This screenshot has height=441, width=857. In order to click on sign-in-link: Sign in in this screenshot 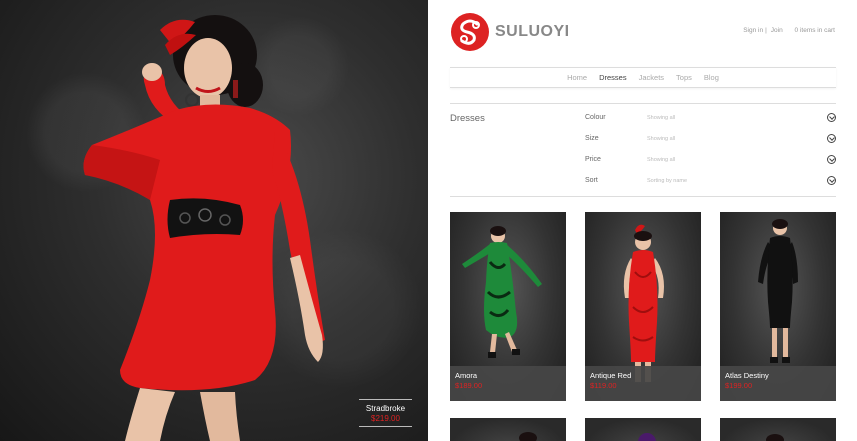, I will do `click(753, 30)`.